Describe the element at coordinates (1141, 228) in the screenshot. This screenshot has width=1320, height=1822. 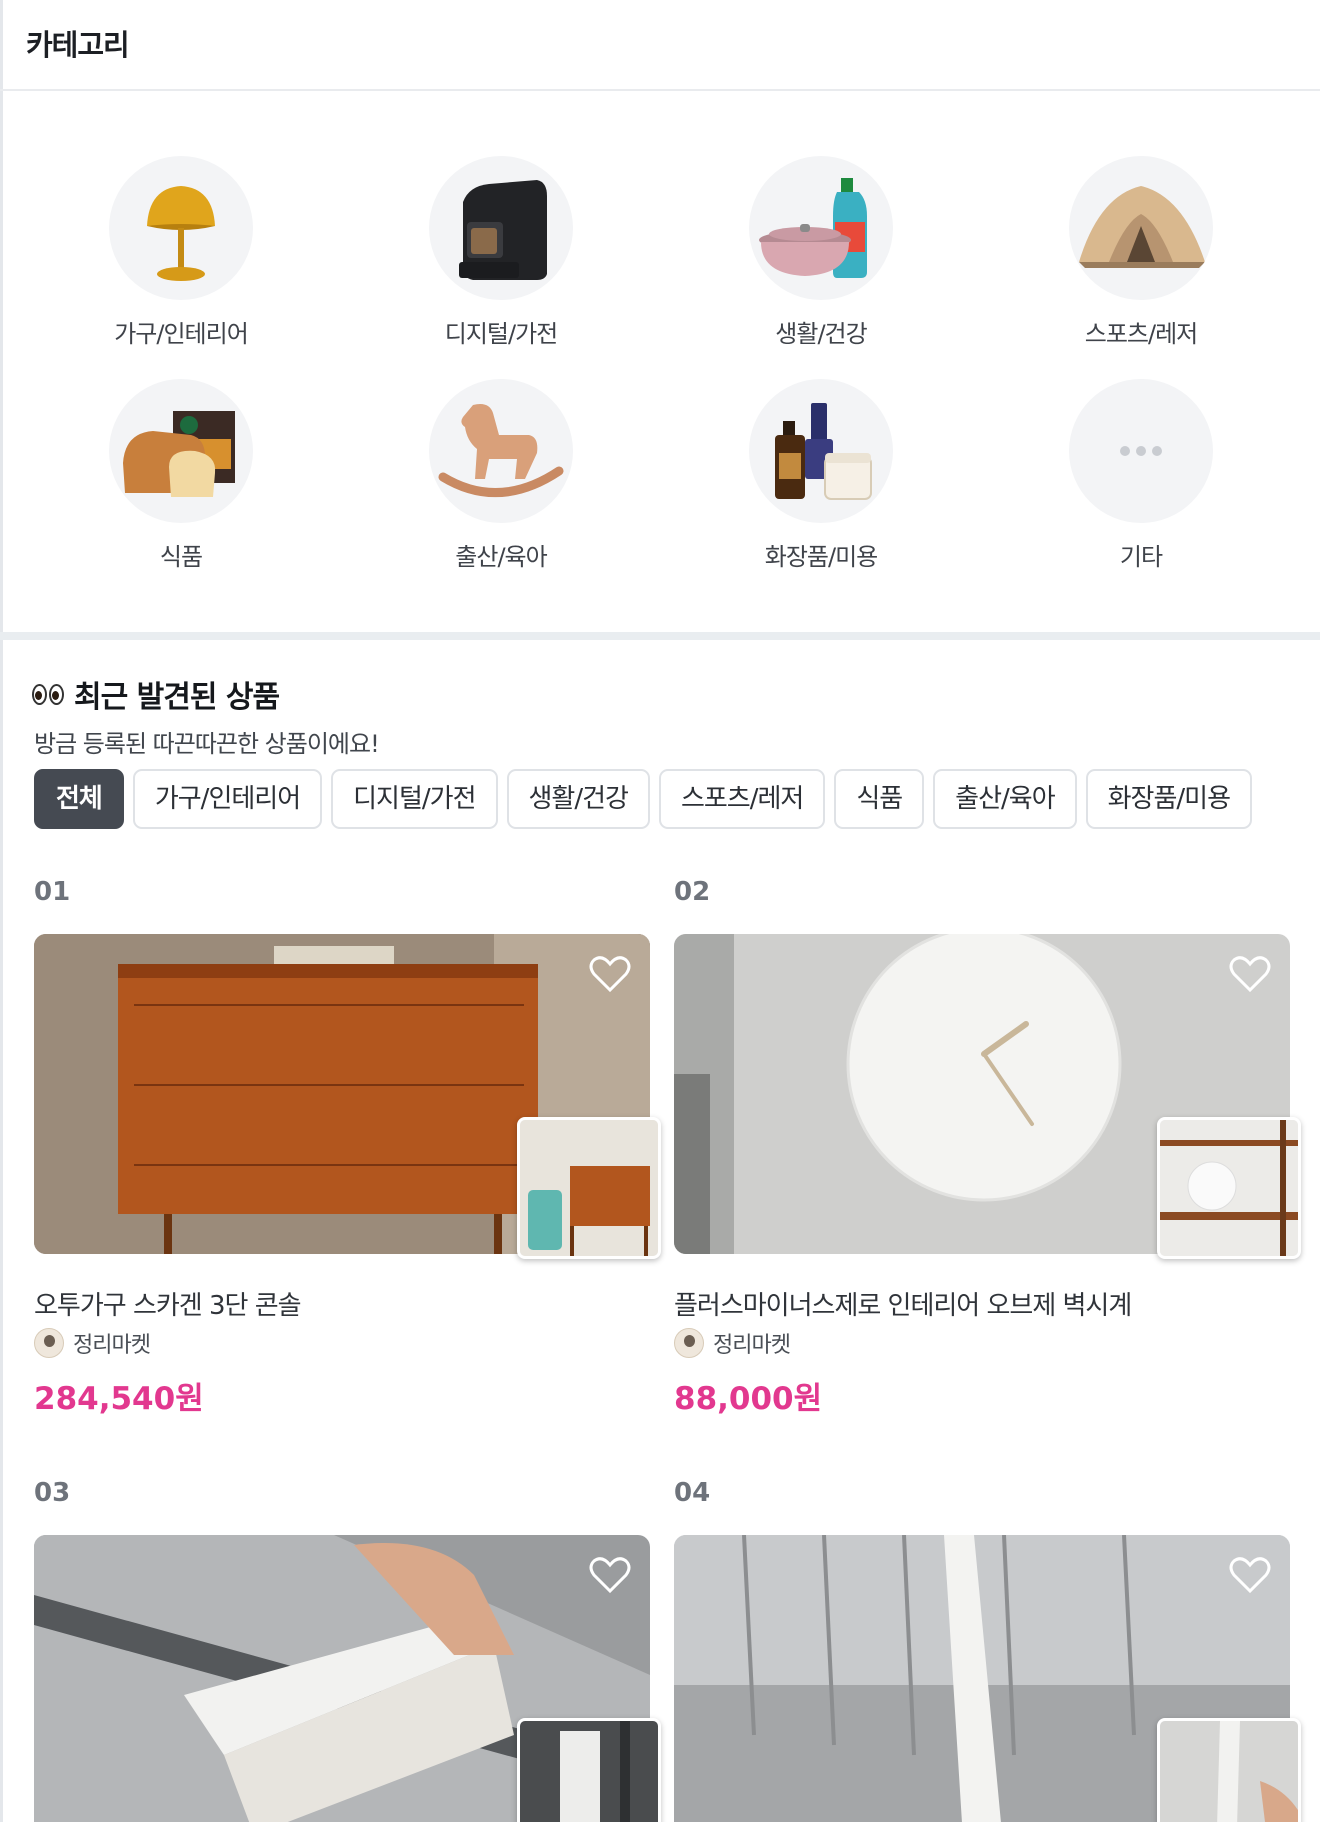
I see `tent-icon` at that location.